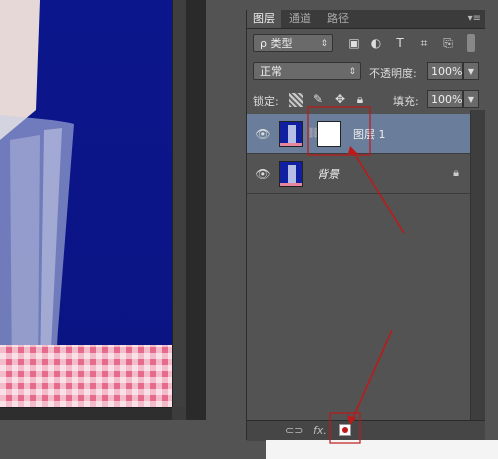 This screenshot has height=459, width=498. What do you see at coordinates (366, 45) in the screenshot?
I see `filter-row: ρ 类型 ⇕ ▣ ◐ T ⌗ ⎘` at bounding box center [366, 45].